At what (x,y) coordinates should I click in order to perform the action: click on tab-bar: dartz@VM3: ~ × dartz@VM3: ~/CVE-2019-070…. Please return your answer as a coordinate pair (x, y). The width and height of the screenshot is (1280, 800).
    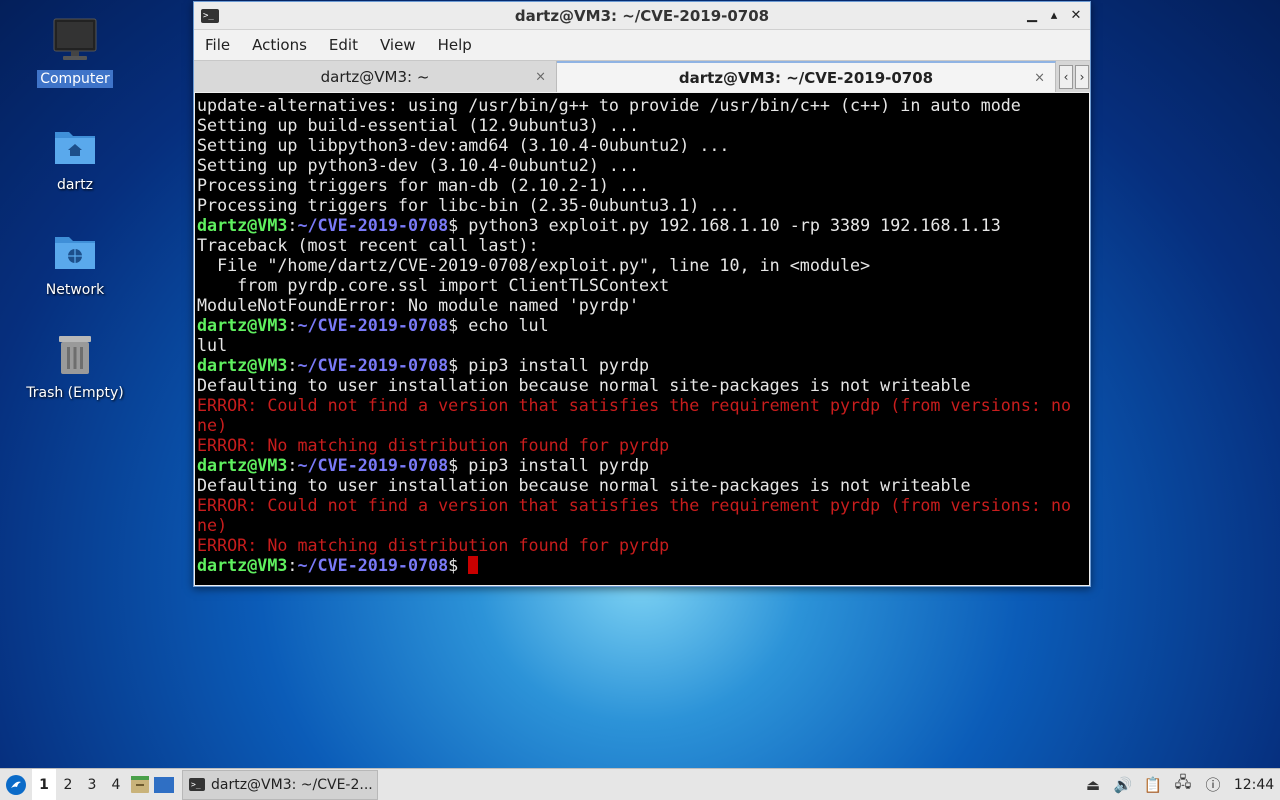
    Looking at the image, I should click on (642, 76).